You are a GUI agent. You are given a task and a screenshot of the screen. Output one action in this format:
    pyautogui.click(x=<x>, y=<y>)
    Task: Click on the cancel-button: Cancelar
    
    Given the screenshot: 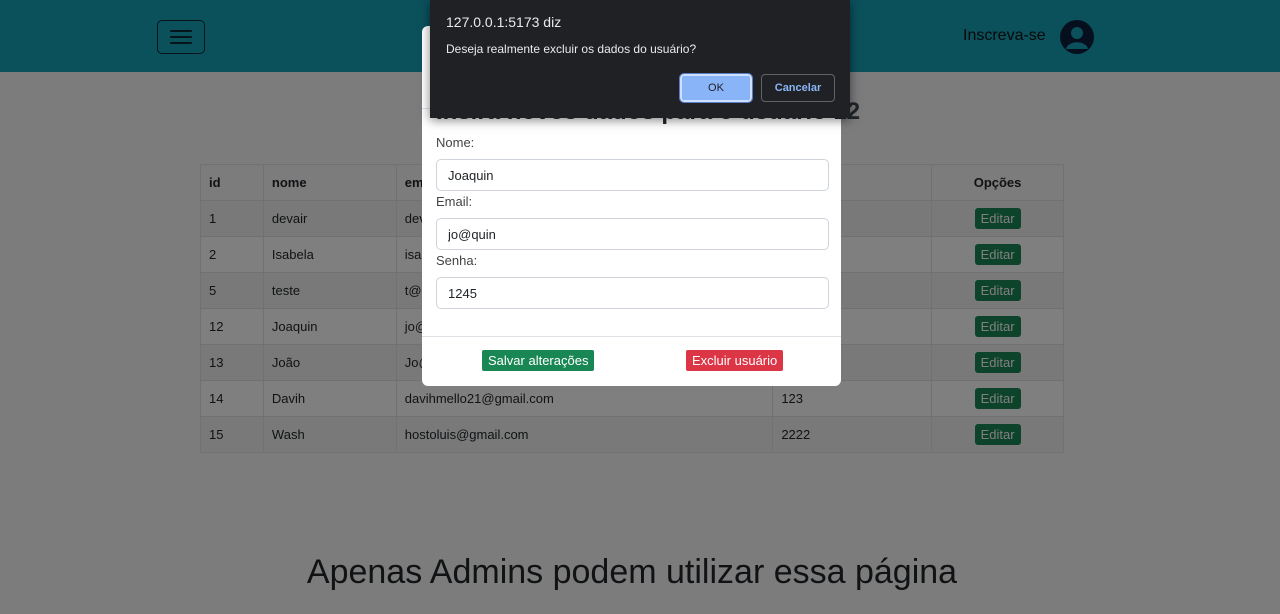 What is the action you would take?
    pyautogui.click(x=798, y=88)
    